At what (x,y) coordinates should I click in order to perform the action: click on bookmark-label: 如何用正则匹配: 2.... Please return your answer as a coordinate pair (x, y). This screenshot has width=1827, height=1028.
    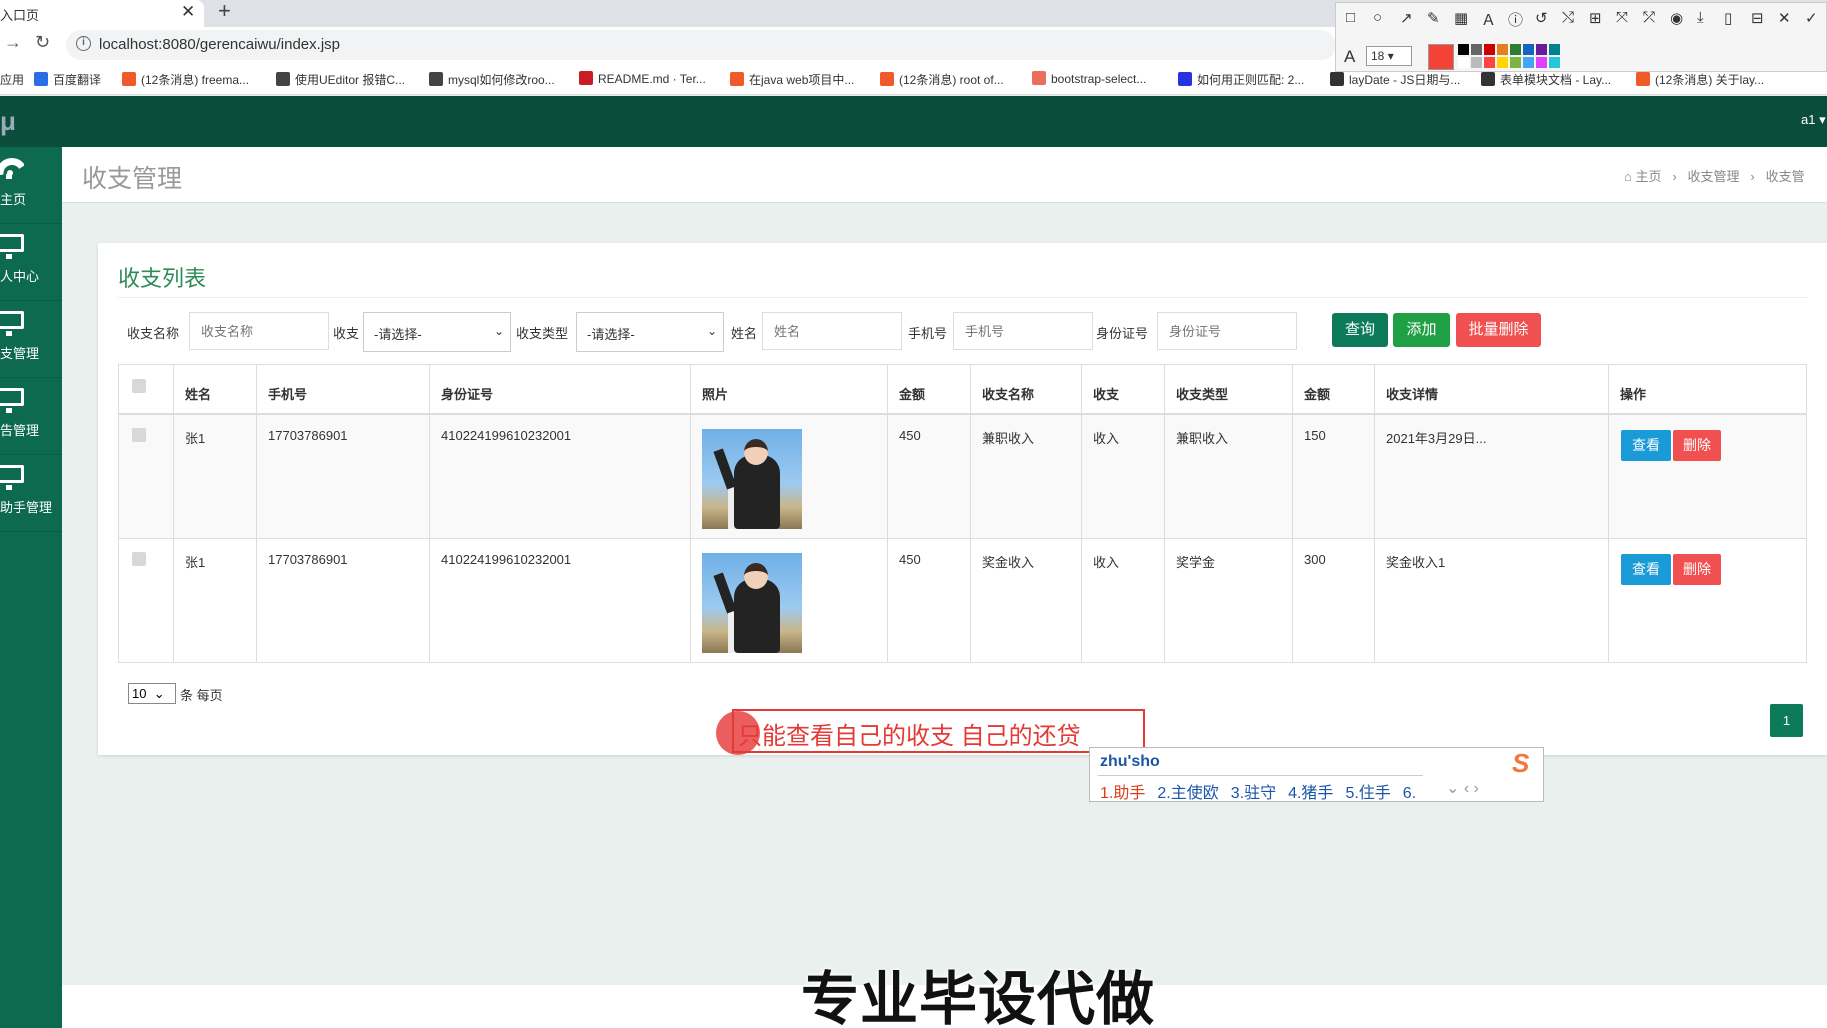
    Looking at the image, I should click on (1251, 80).